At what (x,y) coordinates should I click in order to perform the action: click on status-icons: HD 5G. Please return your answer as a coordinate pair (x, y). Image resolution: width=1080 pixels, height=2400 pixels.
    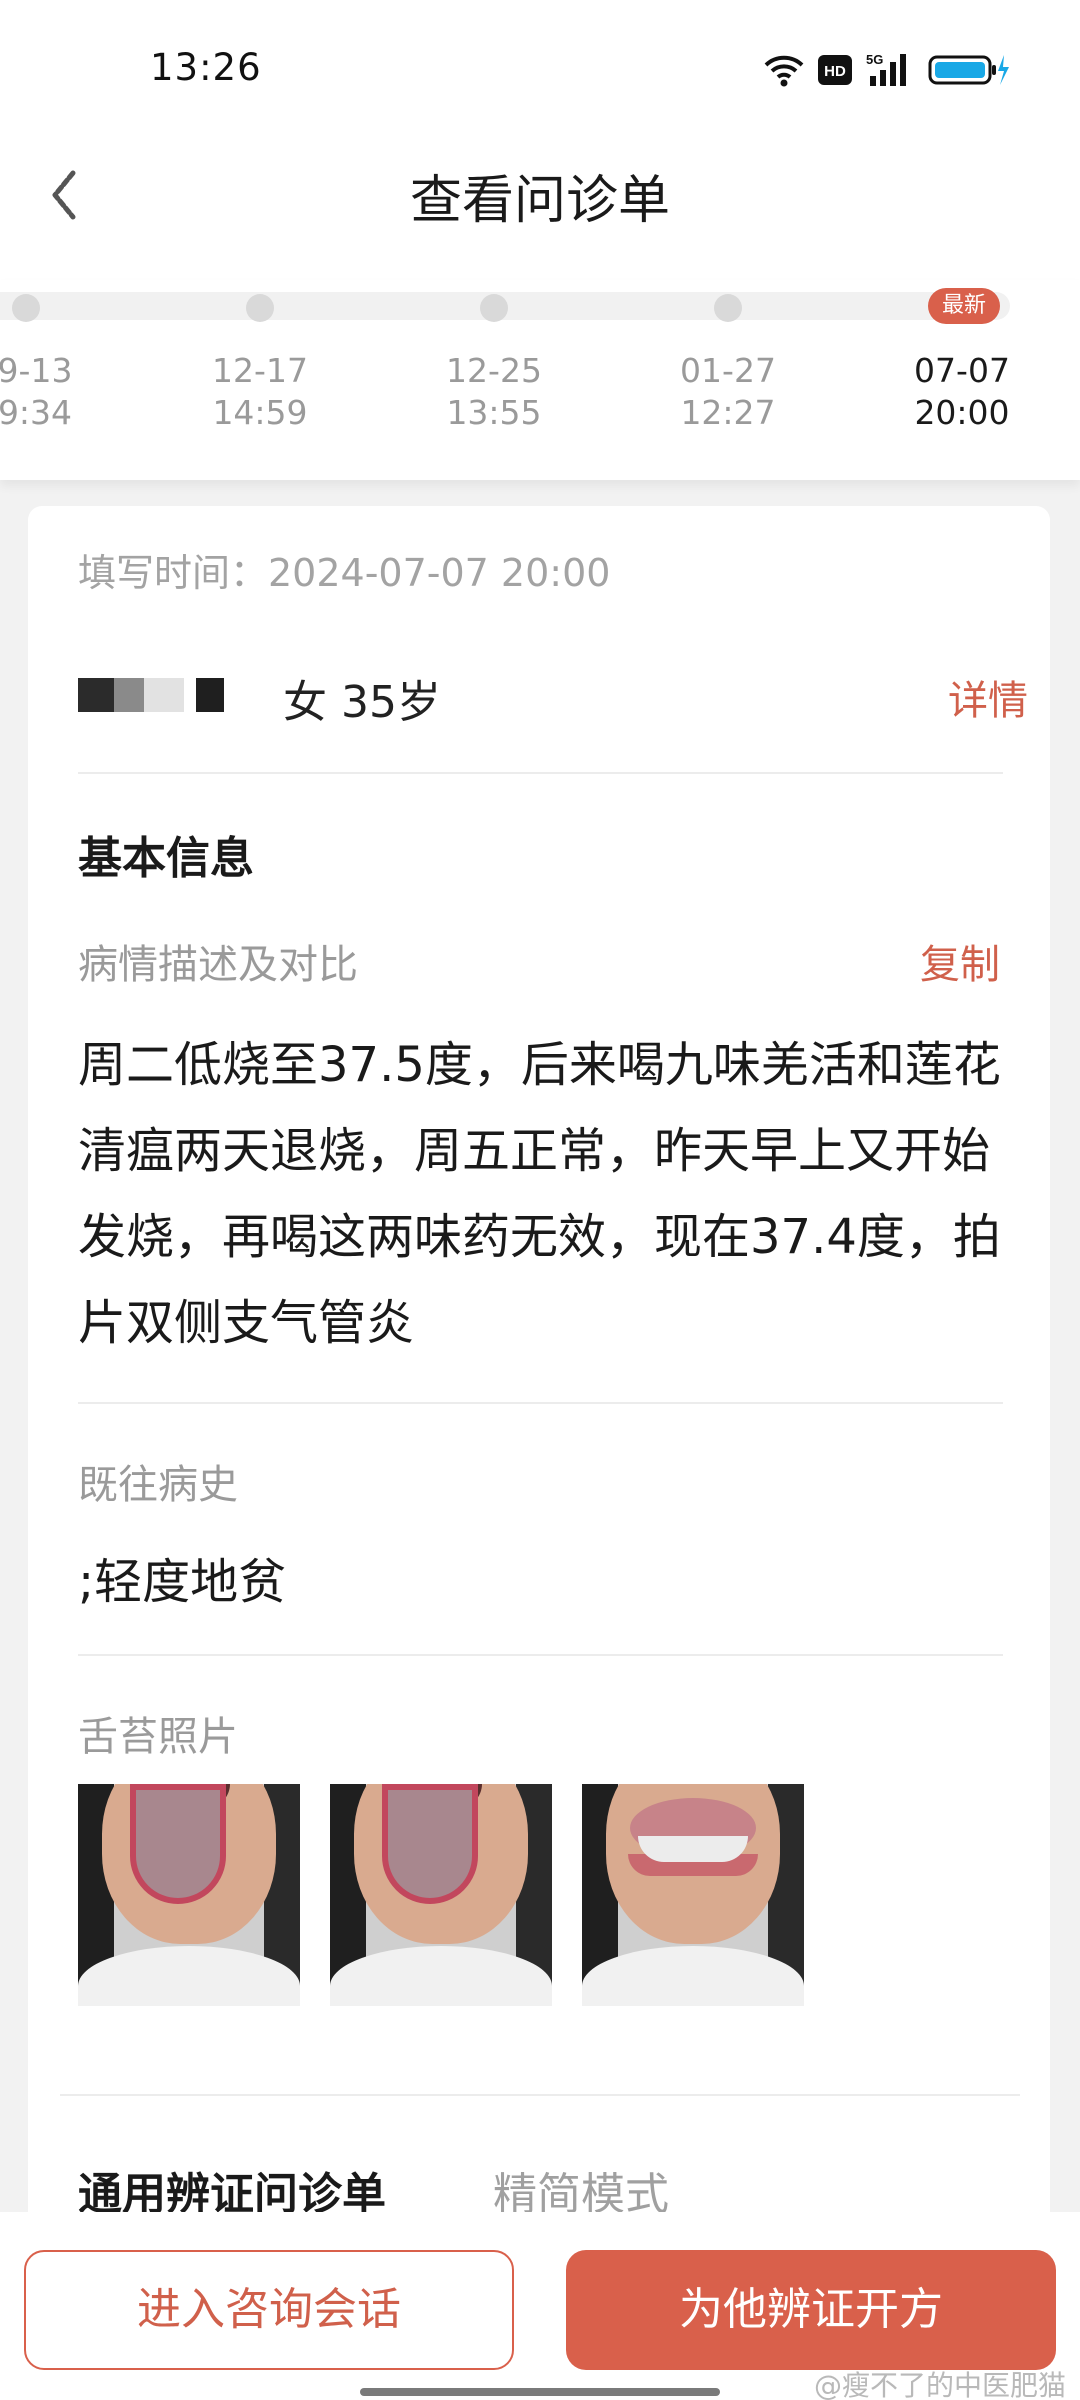
    Looking at the image, I should click on (887, 72).